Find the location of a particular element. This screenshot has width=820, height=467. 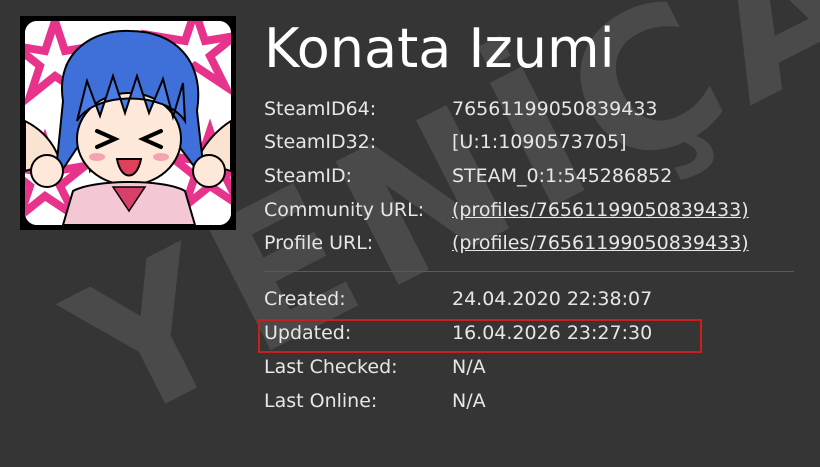

detail-row-steamid: SteamID: STEAM_0:1:545286852 is located at coordinates (534, 176).